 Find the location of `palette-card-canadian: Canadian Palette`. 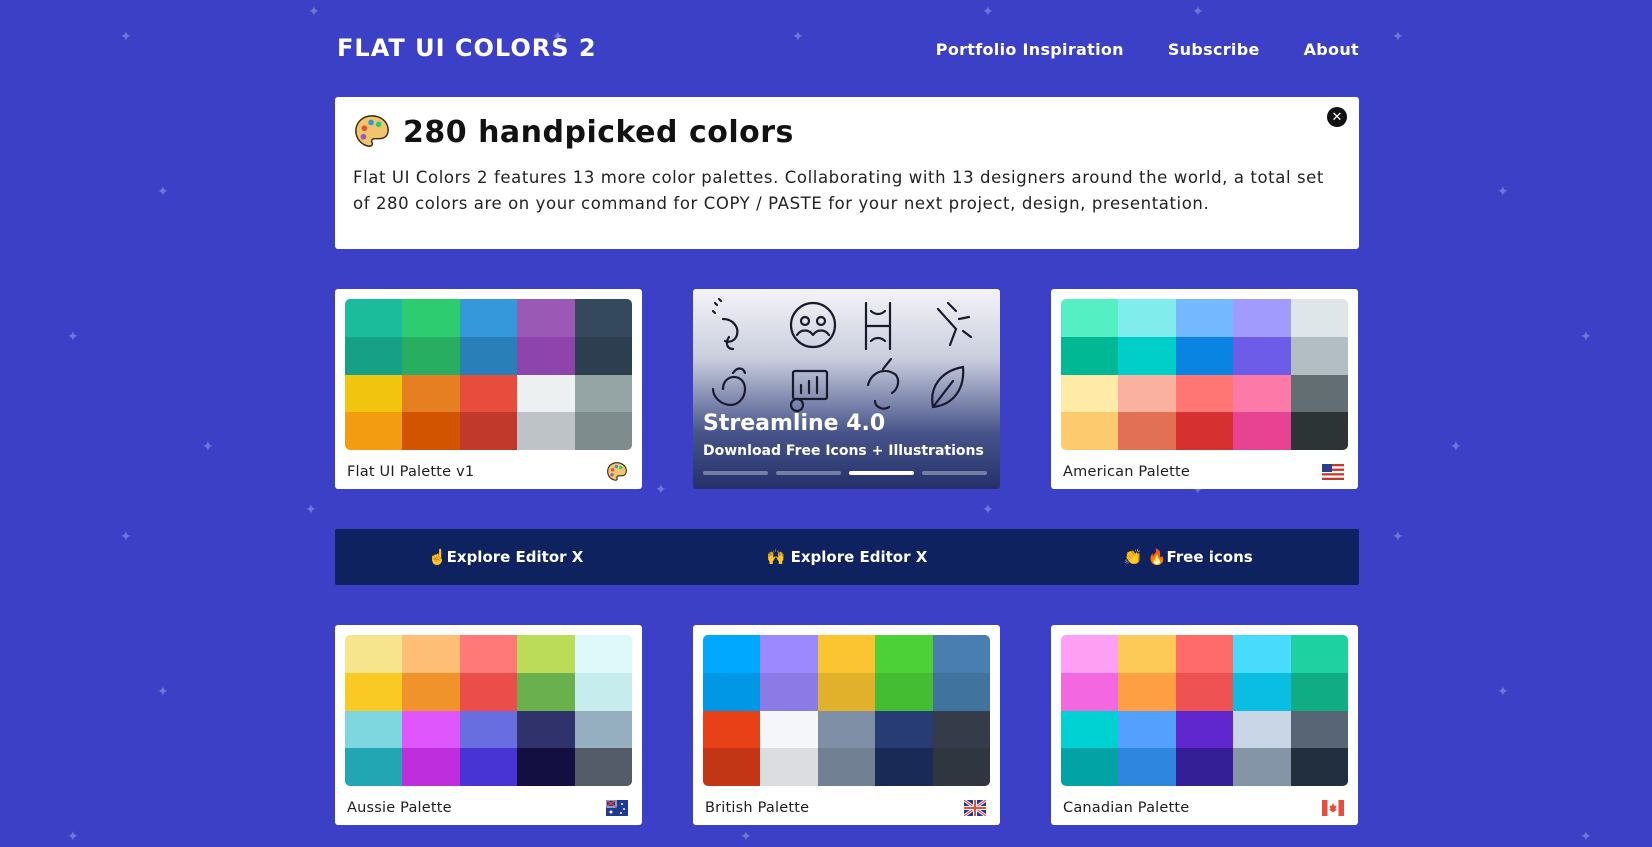

palette-card-canadian: Canadian Palette is located at coordinates (1204, 725).